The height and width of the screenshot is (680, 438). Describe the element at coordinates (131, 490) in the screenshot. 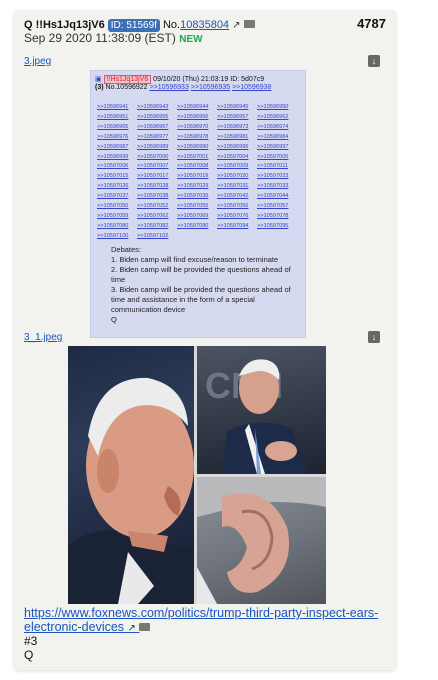

I see `portrait-illustration` at that location.